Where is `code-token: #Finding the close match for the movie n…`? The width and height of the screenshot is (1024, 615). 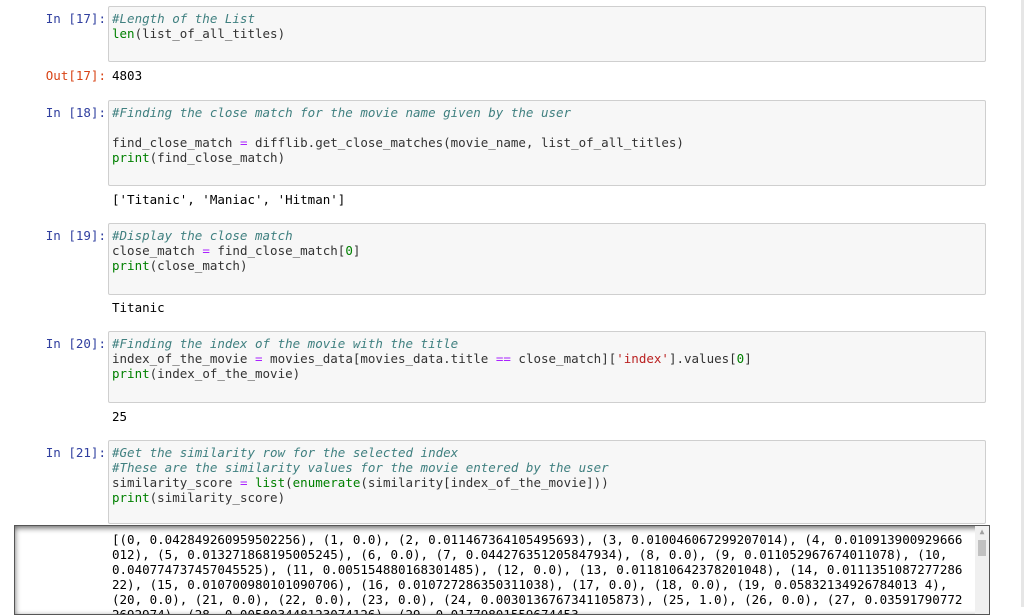 code-token: #Finding the close match for the movie n… is located at coordinates (342, 112).